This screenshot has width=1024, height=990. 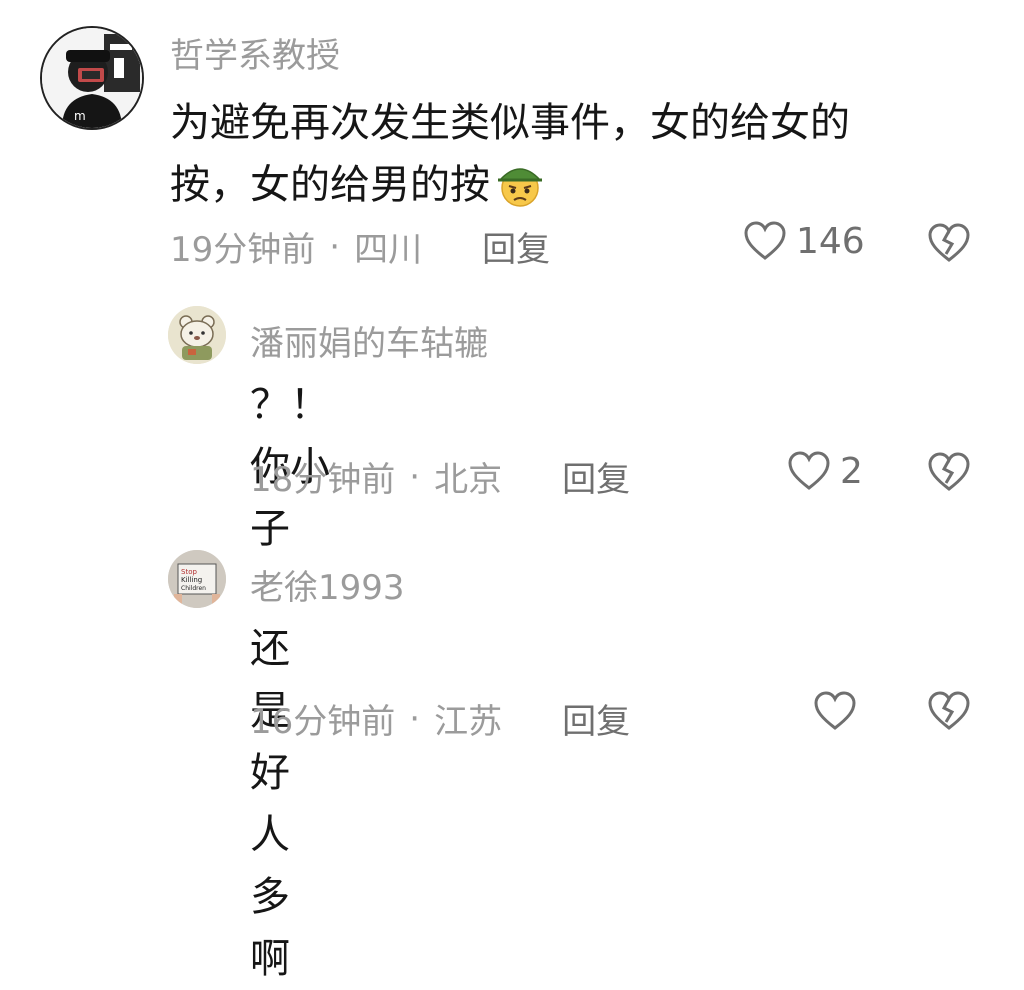 What do you see at coordinates (327, 584) in the screenshot?
I see `comment-username: 老徐1993` at bounding box center [327, 584].